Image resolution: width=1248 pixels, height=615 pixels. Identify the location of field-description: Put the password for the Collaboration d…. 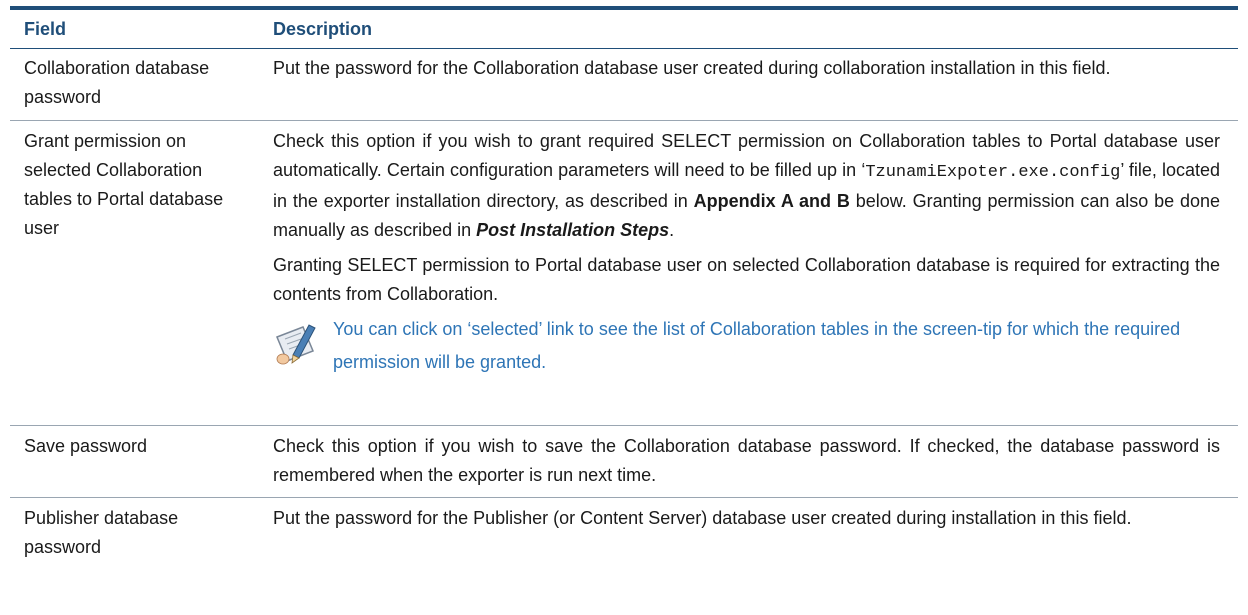
(755, 84).